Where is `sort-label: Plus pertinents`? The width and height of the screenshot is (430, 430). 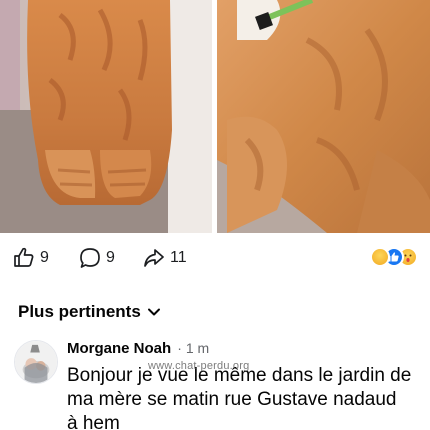
sort-label: Plus pertinents is located at coordinates (79, 311).